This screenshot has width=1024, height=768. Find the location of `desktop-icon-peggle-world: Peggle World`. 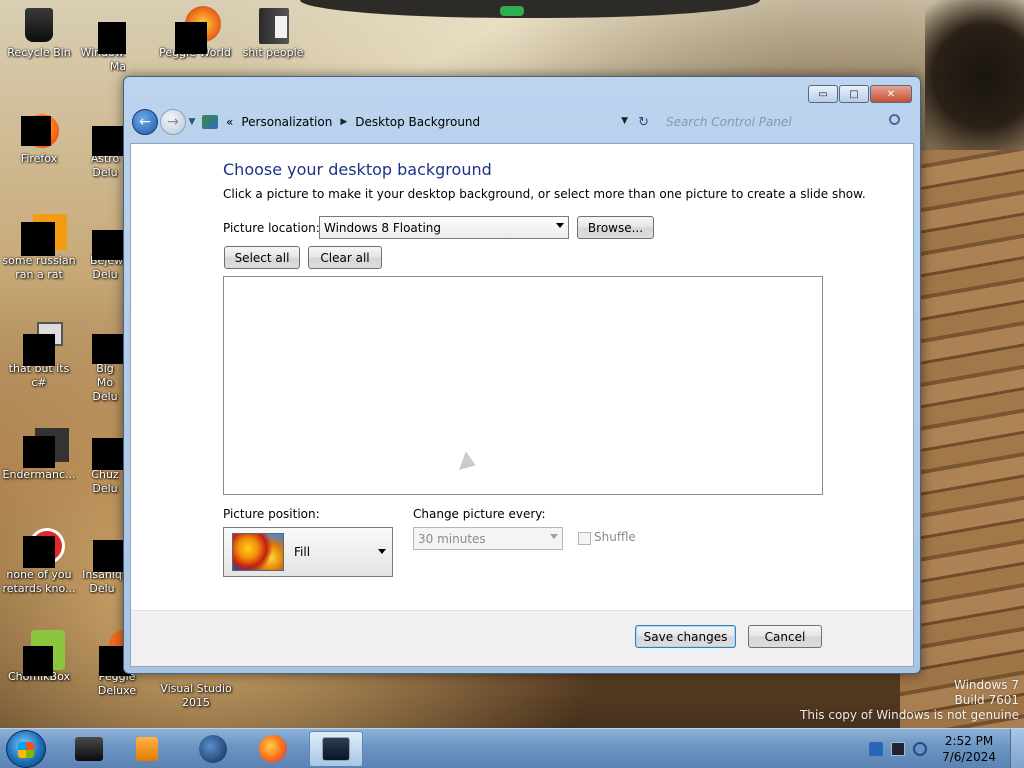

desktop-icon-peggle-world: Peggle World is located at coordinates (195, 33).